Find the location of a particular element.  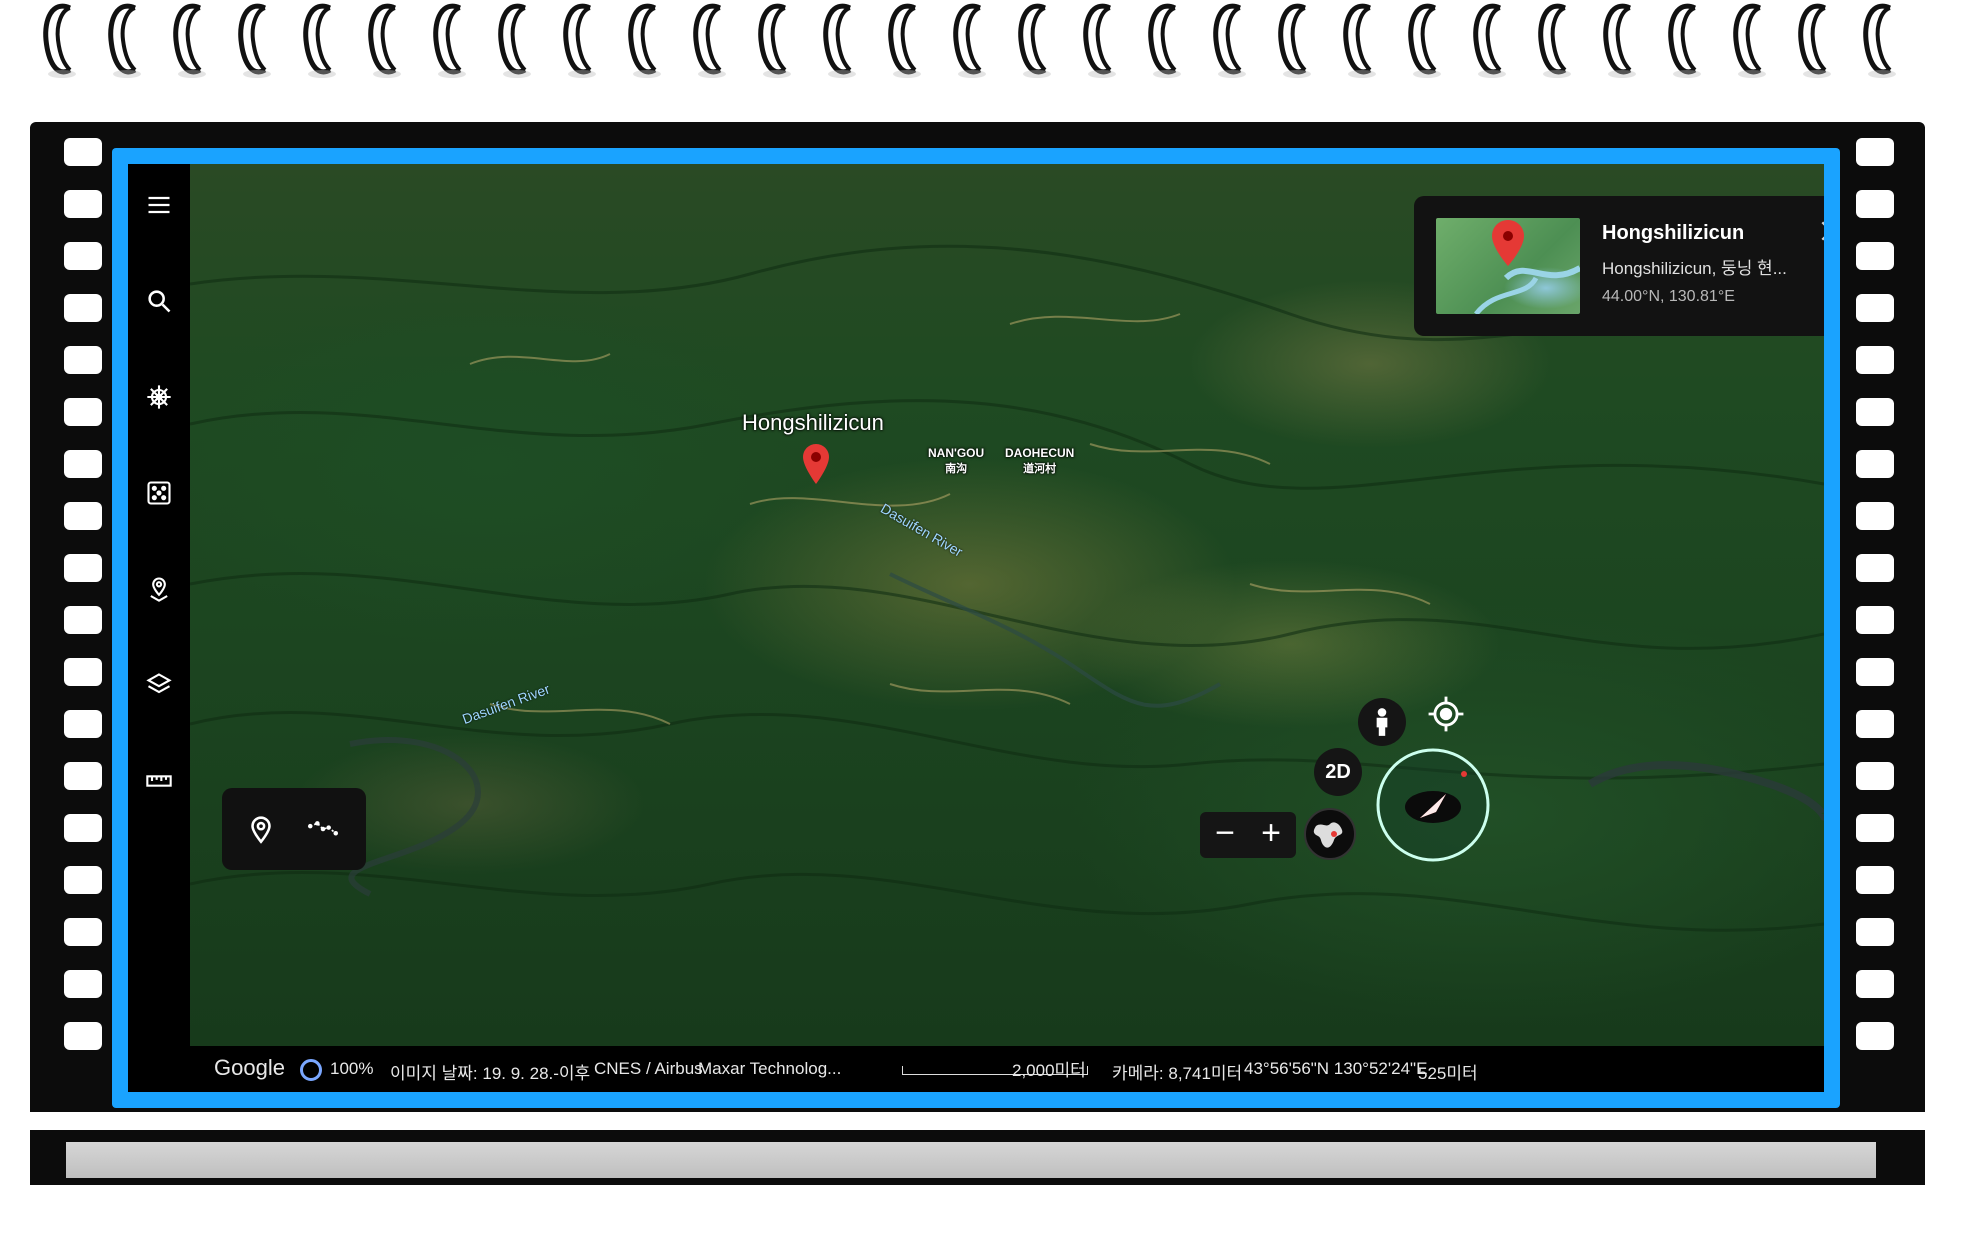

search-icon is located at coordinates (159, 301).